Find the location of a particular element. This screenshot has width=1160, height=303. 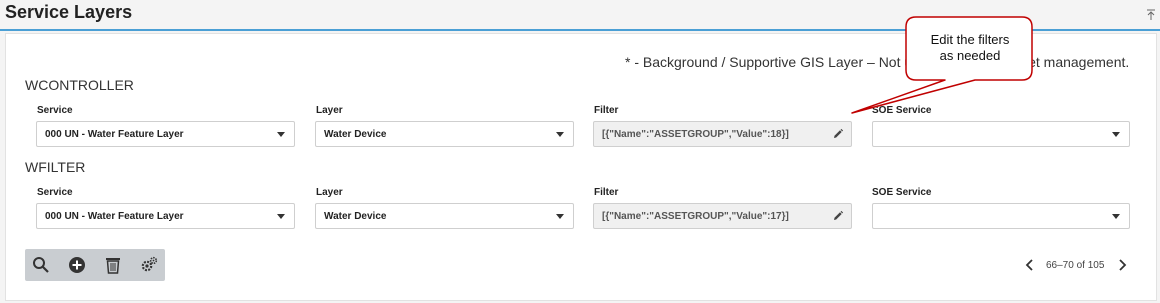

filter-value: [{"Name":"ASSETGROUP","Value":17}] is located at coordinates (695, 216).